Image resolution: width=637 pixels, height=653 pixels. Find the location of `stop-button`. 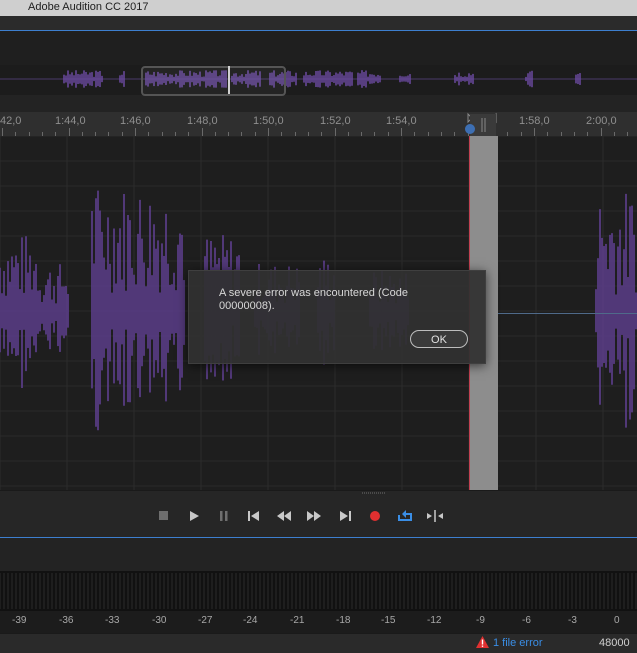

stop-button is located at coordinates (164, 516).